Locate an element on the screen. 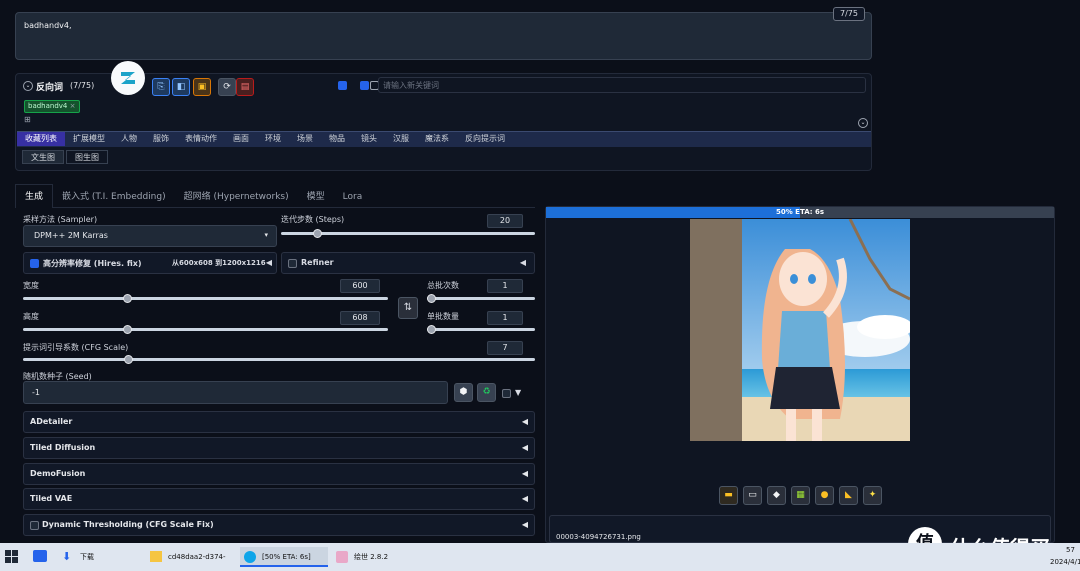  paste-icon: ⎘ is located at coordinates (161, 87).